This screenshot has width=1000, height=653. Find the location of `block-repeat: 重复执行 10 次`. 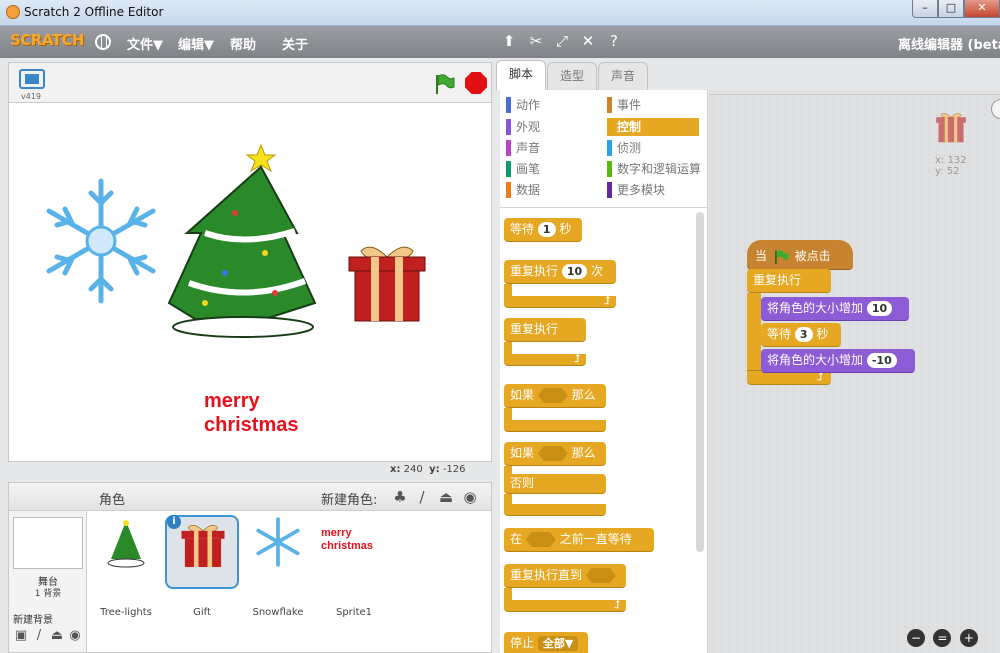

block-repeat: 重复执行 10 次 is located at coordinates (560, 272).